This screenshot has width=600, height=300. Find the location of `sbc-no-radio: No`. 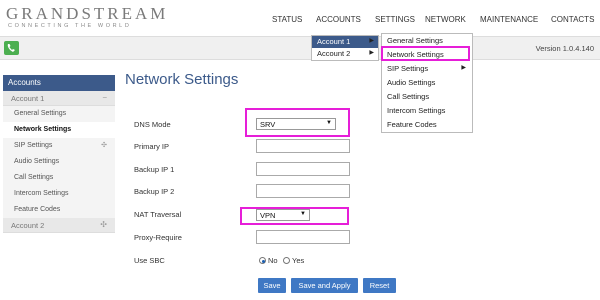

sbc-no-radio: No is located at coordinates (268, 260).